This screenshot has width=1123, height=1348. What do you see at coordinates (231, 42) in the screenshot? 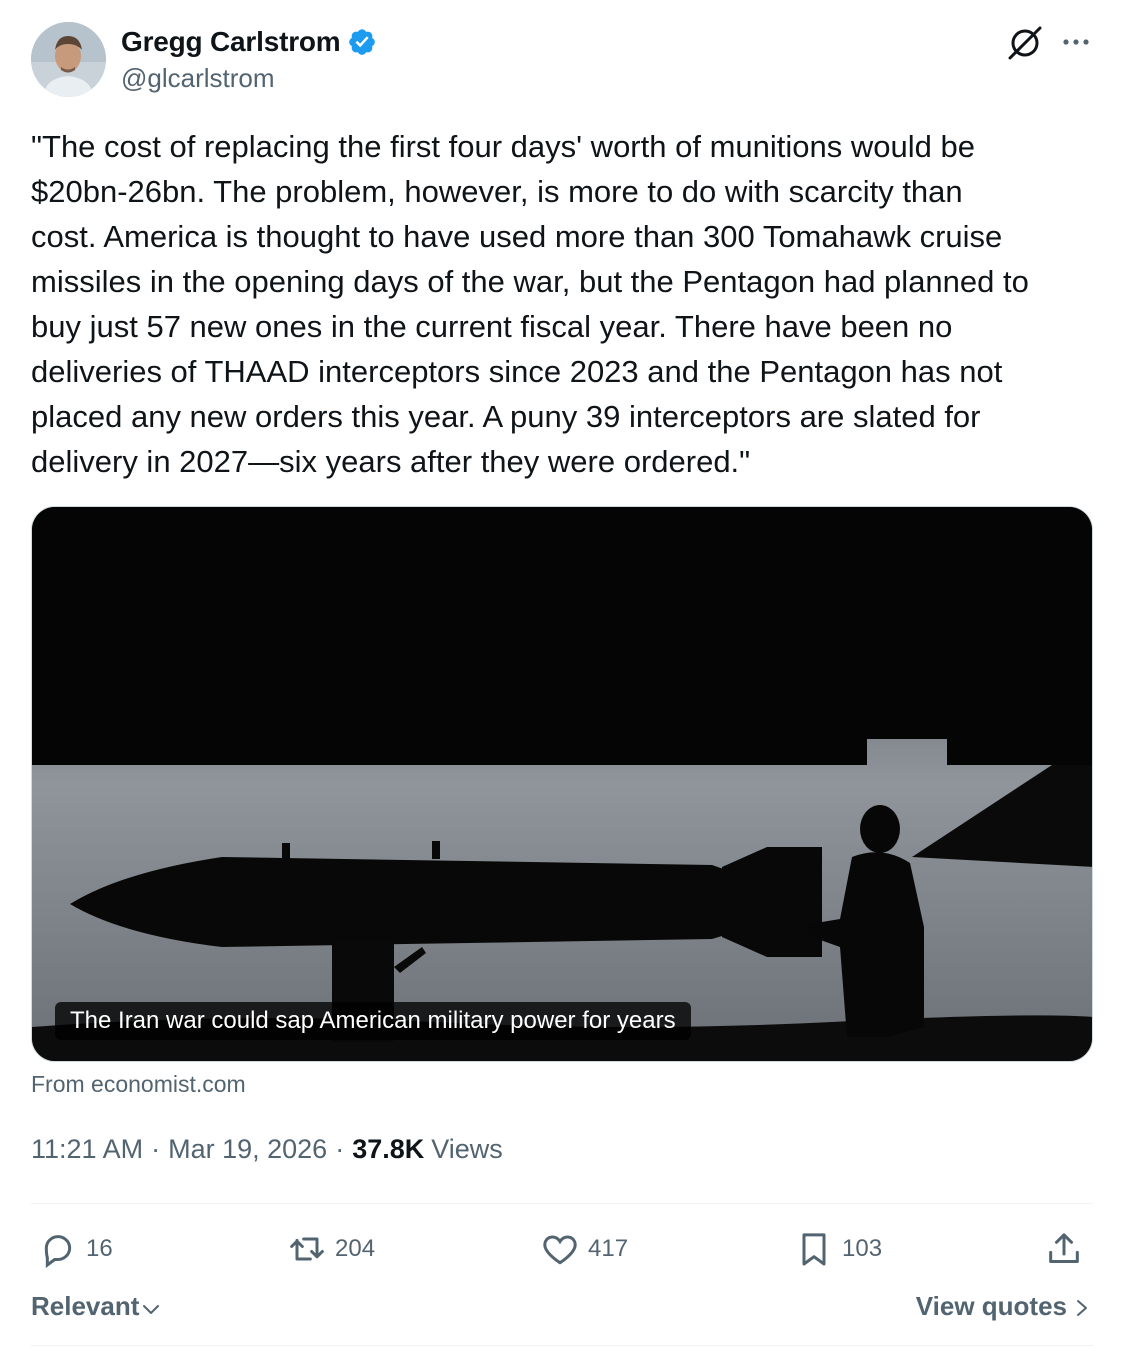
I see `author-name: Gregg Carlstrom` at bounding box center [231, 42].